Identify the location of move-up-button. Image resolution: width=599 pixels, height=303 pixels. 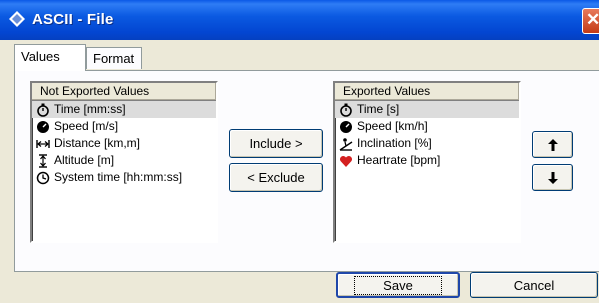
(552, 144).